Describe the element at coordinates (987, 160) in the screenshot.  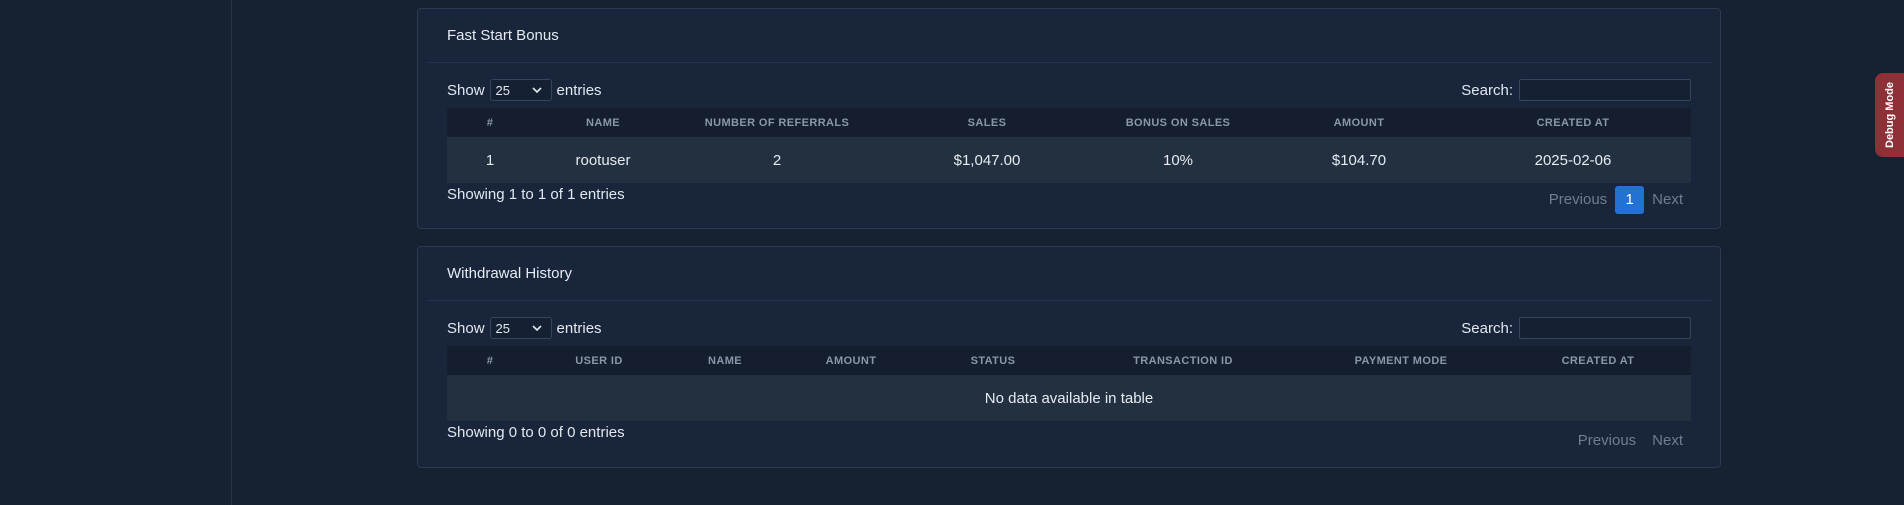
I see `table-cell: $1,047.00` at that location.